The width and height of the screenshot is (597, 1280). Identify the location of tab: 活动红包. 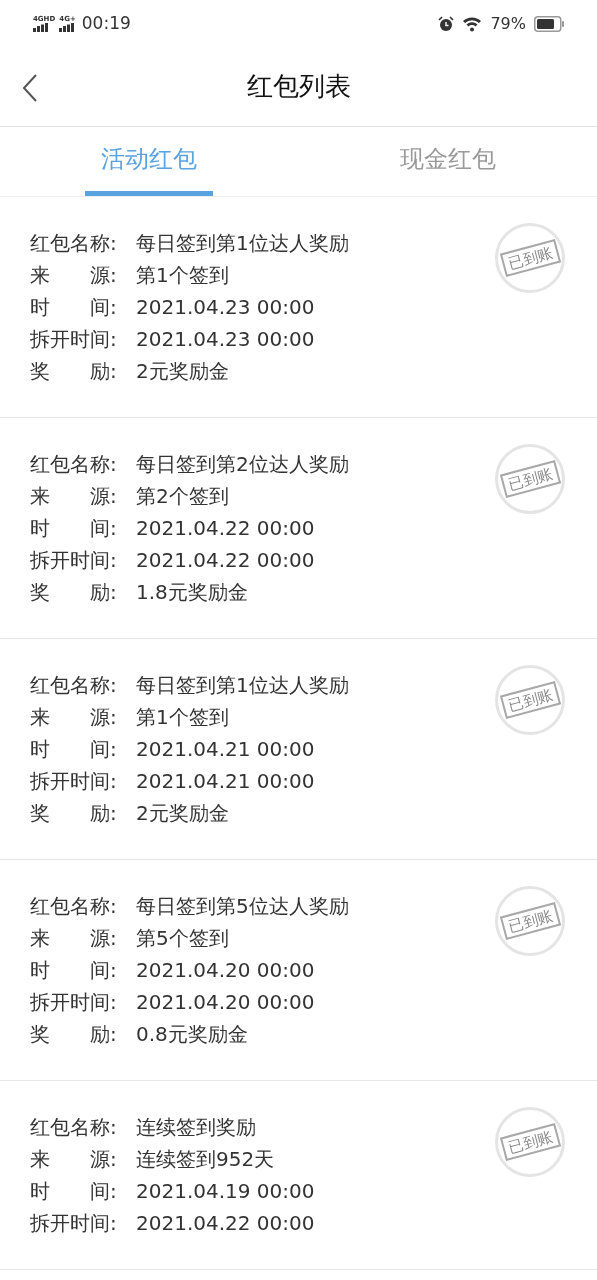
(149, 161).